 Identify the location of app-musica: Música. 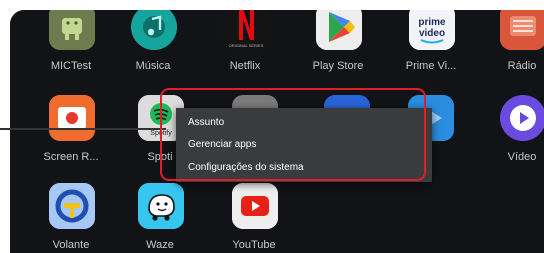
(153, 46).